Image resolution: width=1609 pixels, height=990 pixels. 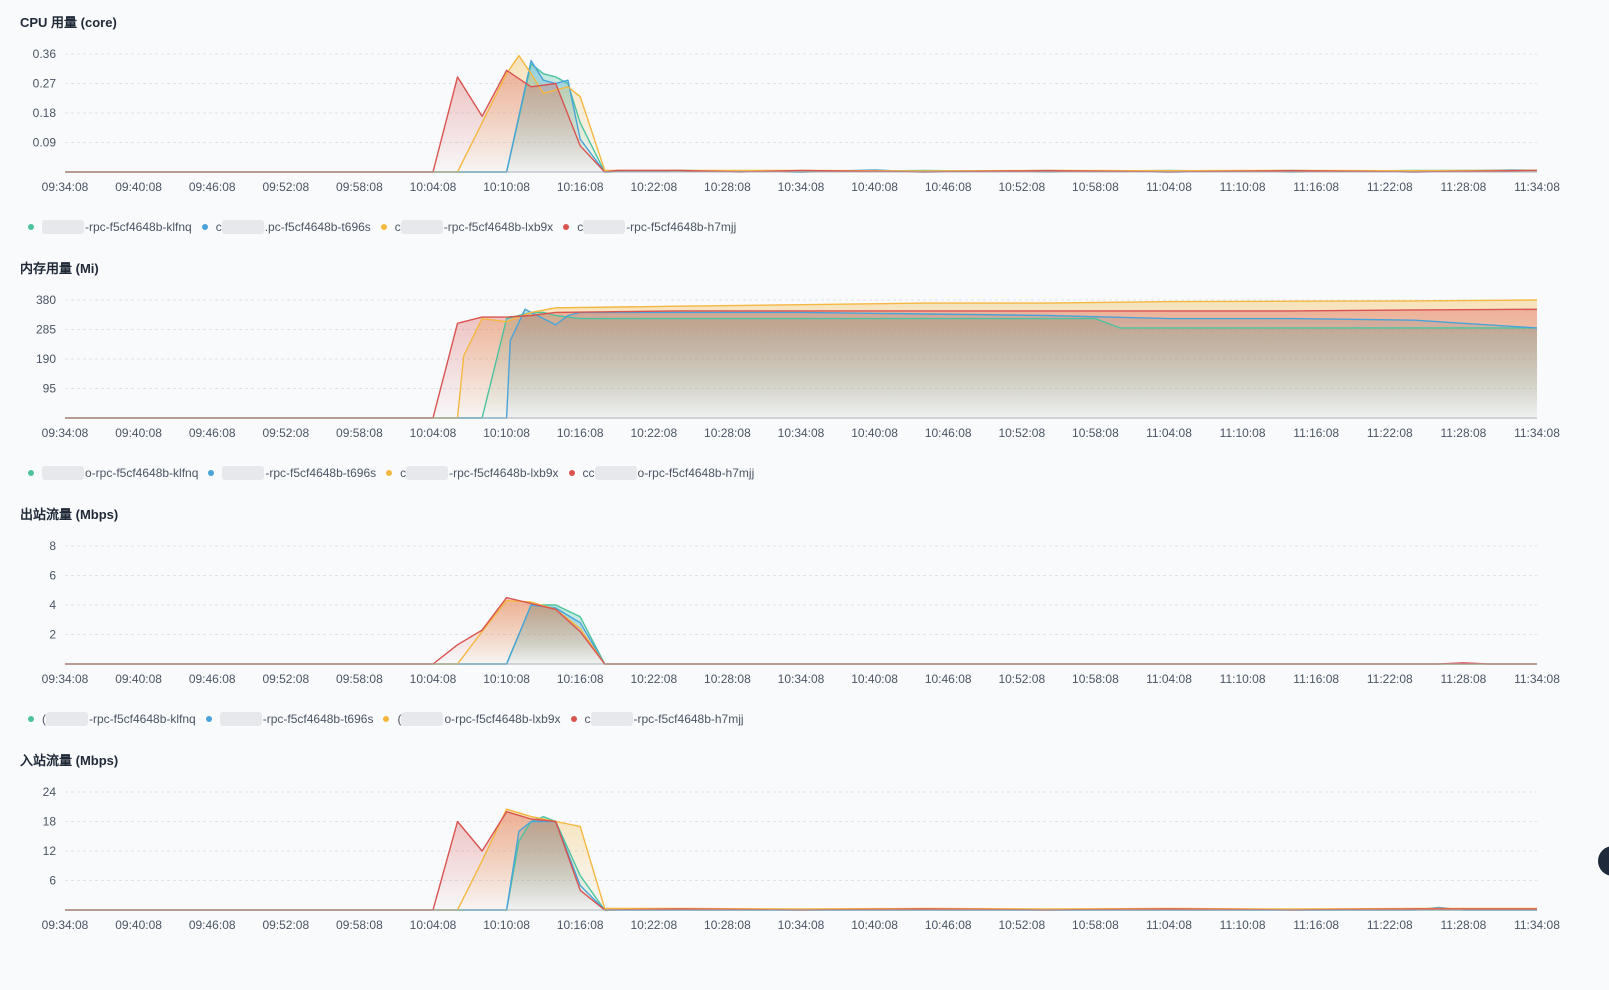 I want to click on x-tick-label: 10:46:08, so click(x=948, y=433).